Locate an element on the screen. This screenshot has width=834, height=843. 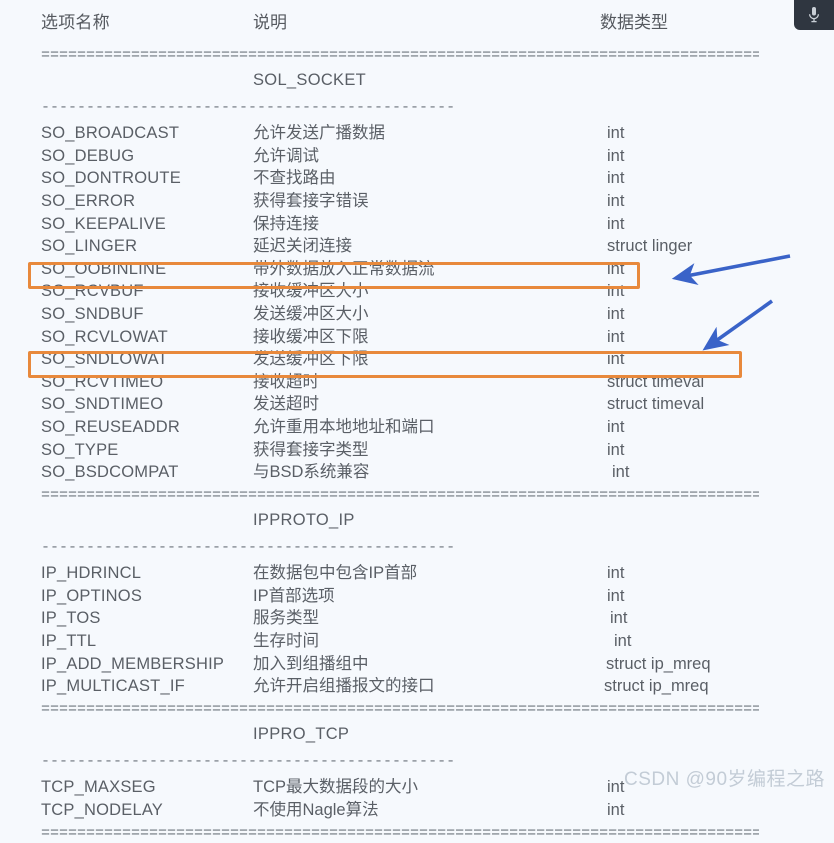
option-name: SO_OOBINLINE is located at coordinates (104, 268).